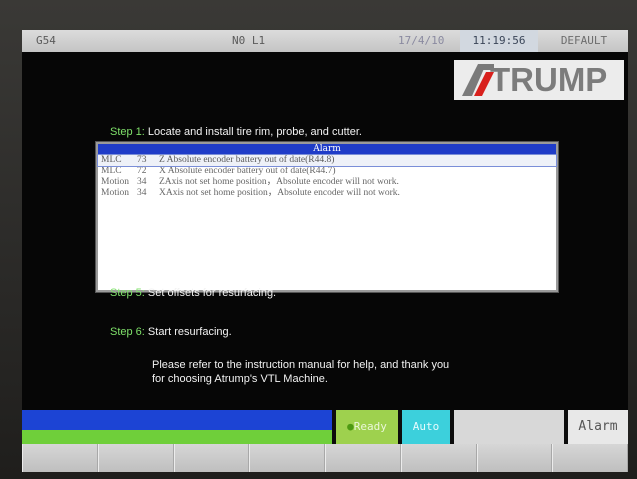  What do you see at coordinates (327, 149) in the screenshot?
I see `alarm-dialog-title: Alarm` at bounding box center [327, 149].